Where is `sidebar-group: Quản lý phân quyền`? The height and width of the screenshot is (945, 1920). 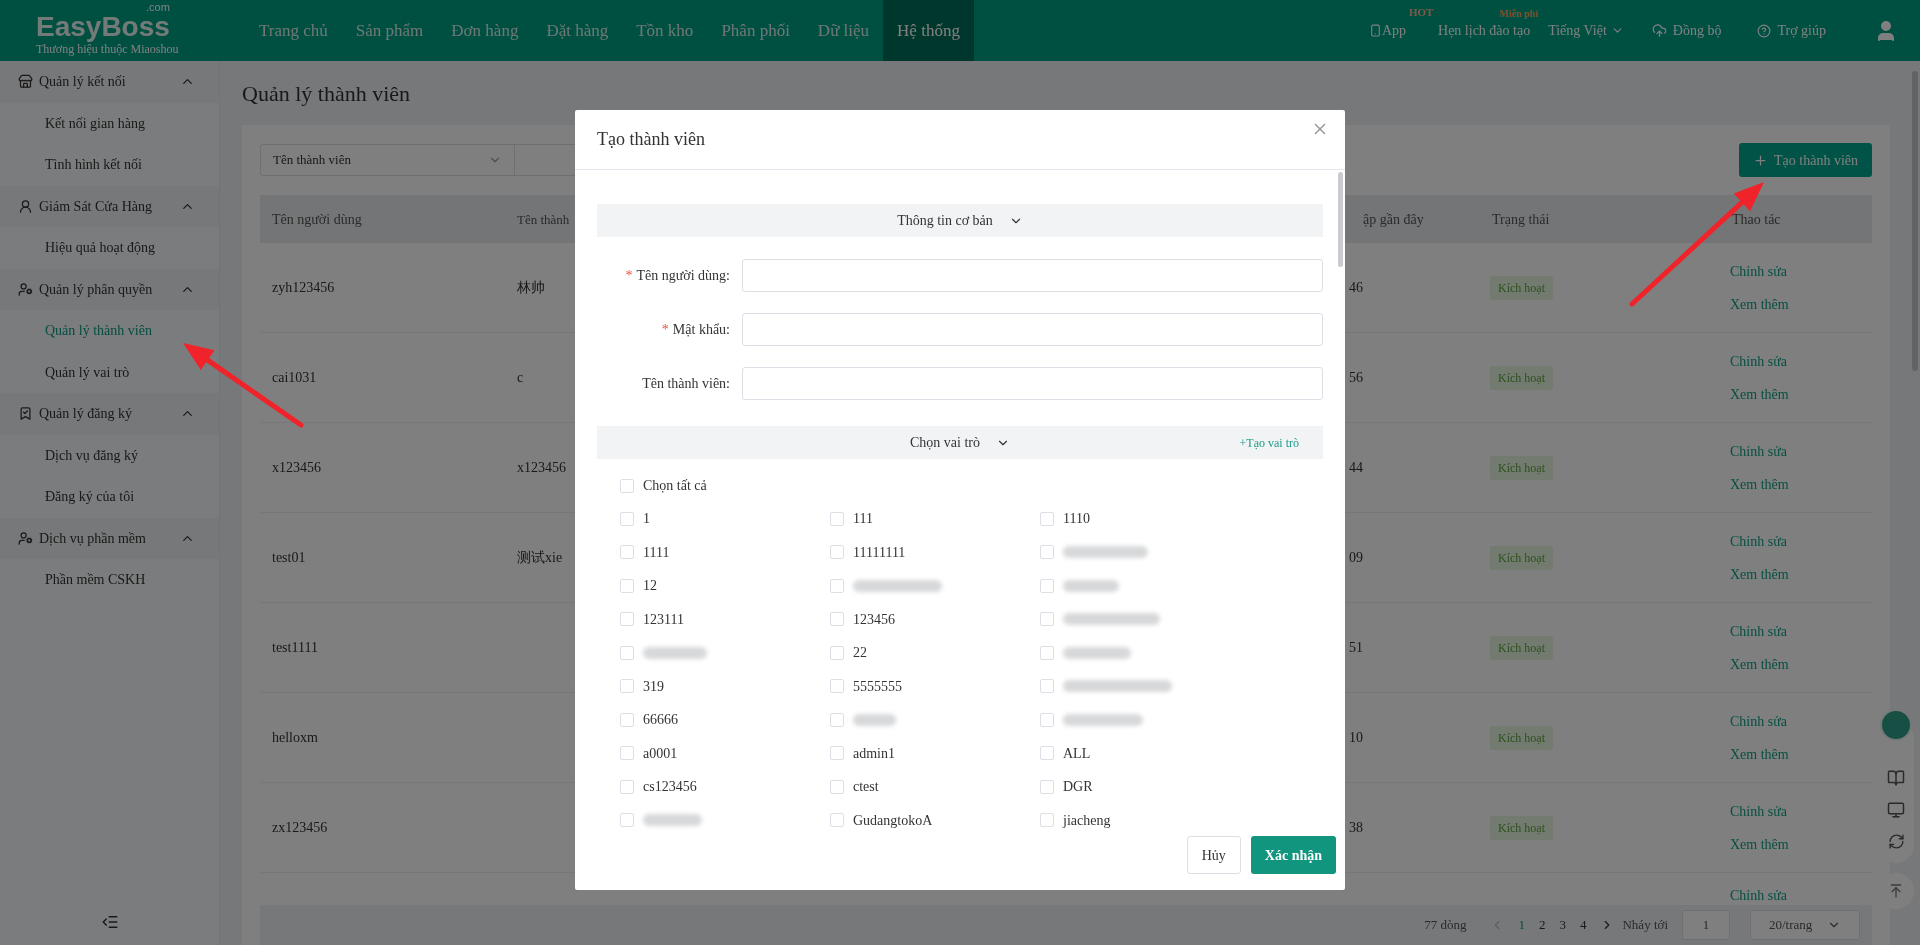
sidebar-group: Quản lý phân quyền is located at coordinates (109, 289).